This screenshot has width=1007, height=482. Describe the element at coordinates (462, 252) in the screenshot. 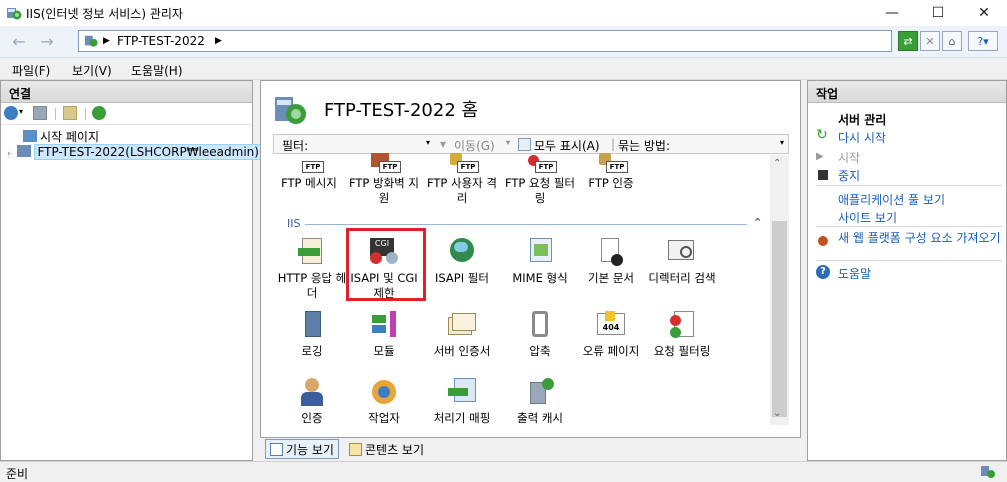

I see `isapi-filters-icon` at that location.